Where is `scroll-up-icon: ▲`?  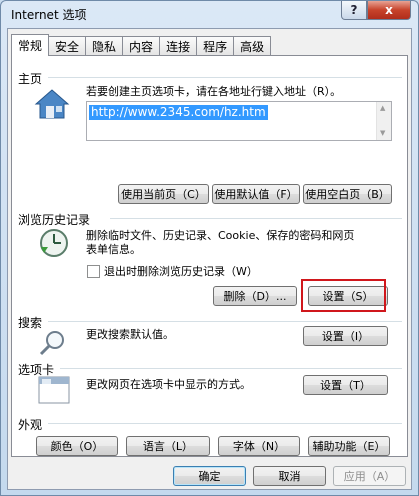 scroll-up-icon: ▲ is located at coordinates (383, 108).